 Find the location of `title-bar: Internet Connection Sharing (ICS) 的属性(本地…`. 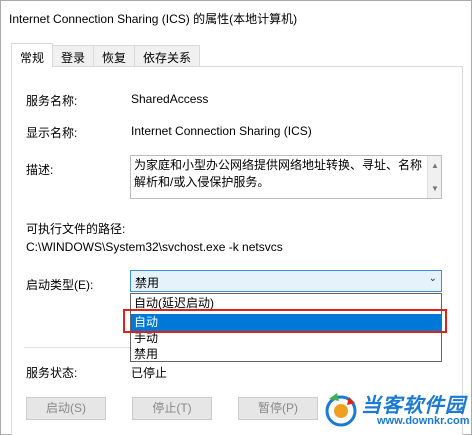

title-bar: Internet Connection Sharing (ICS) 的属性(本地… is located at coordinates (236, 19).